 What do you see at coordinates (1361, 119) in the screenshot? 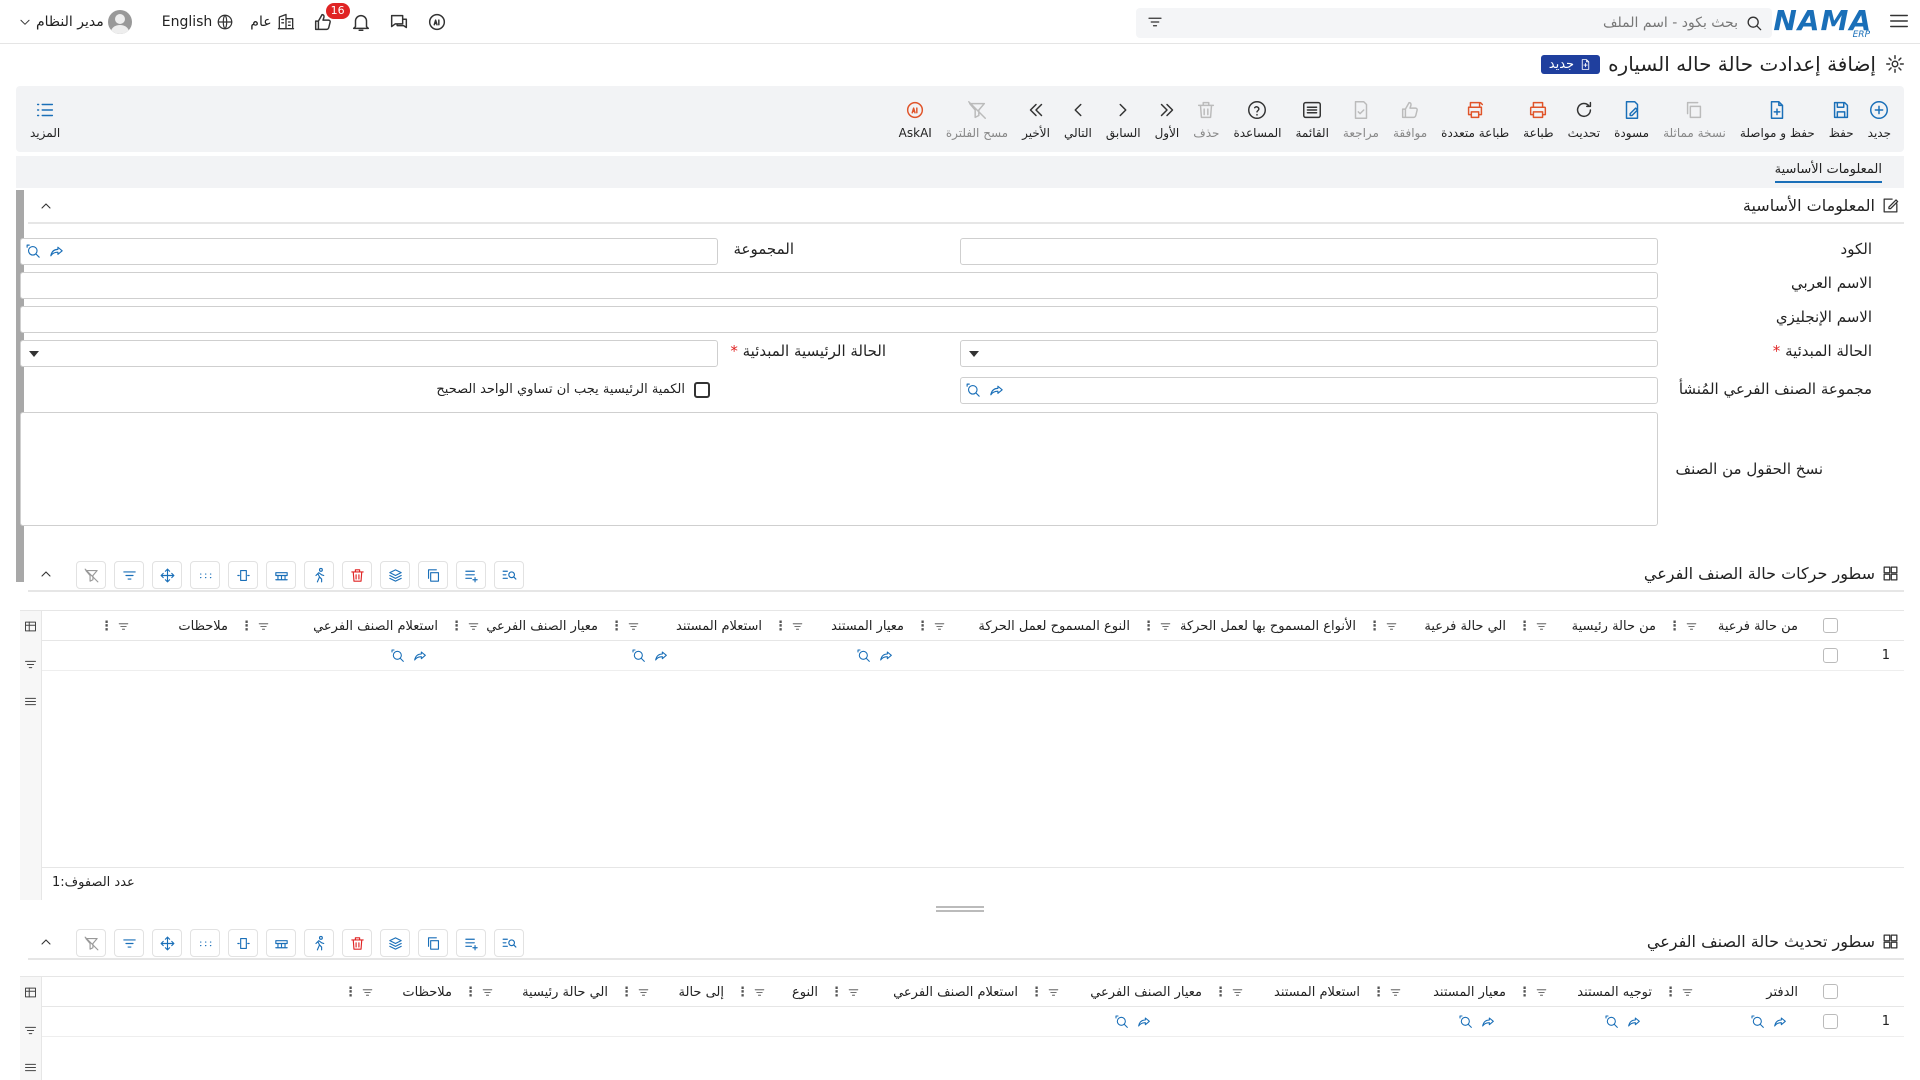
I see `review-button: مراجعة` at bounding box center [1361, 119].